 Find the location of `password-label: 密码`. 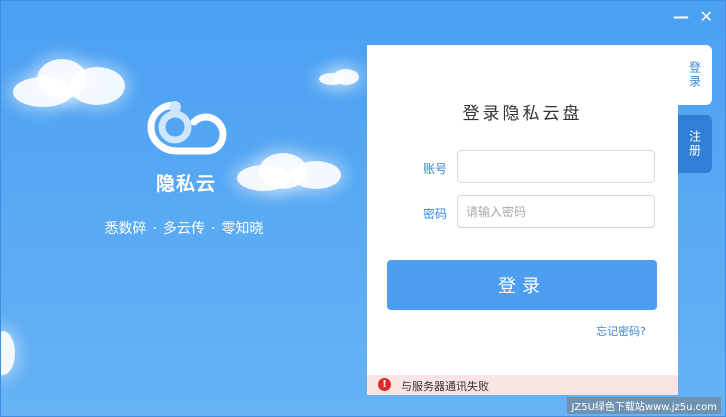

password-label: 密码 is located at coordinates (435, 214).